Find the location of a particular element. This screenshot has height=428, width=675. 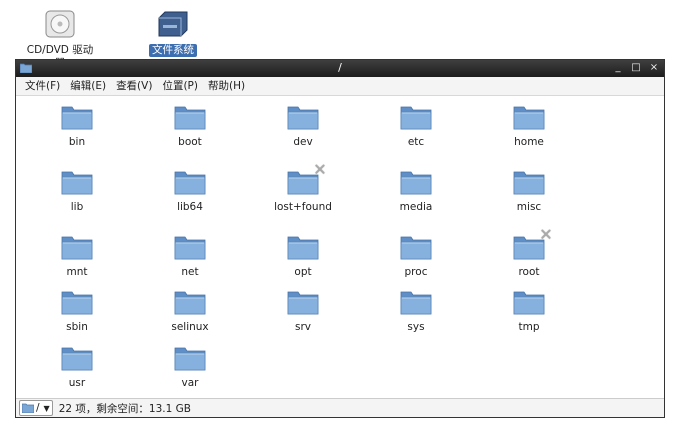

folder-item: net is located at coordinates (190, 256).